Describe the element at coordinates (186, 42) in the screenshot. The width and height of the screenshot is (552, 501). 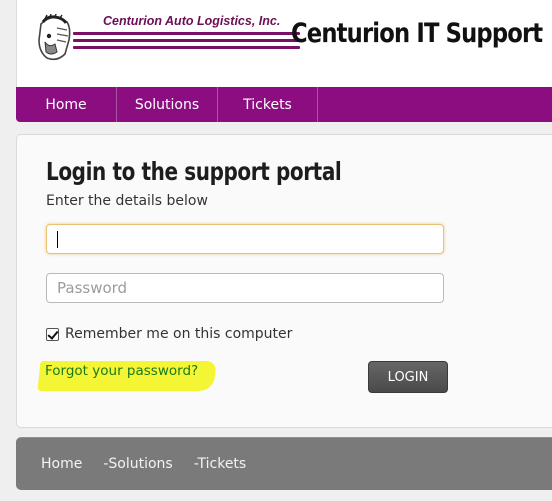
I see `logo-stripes` at that location.